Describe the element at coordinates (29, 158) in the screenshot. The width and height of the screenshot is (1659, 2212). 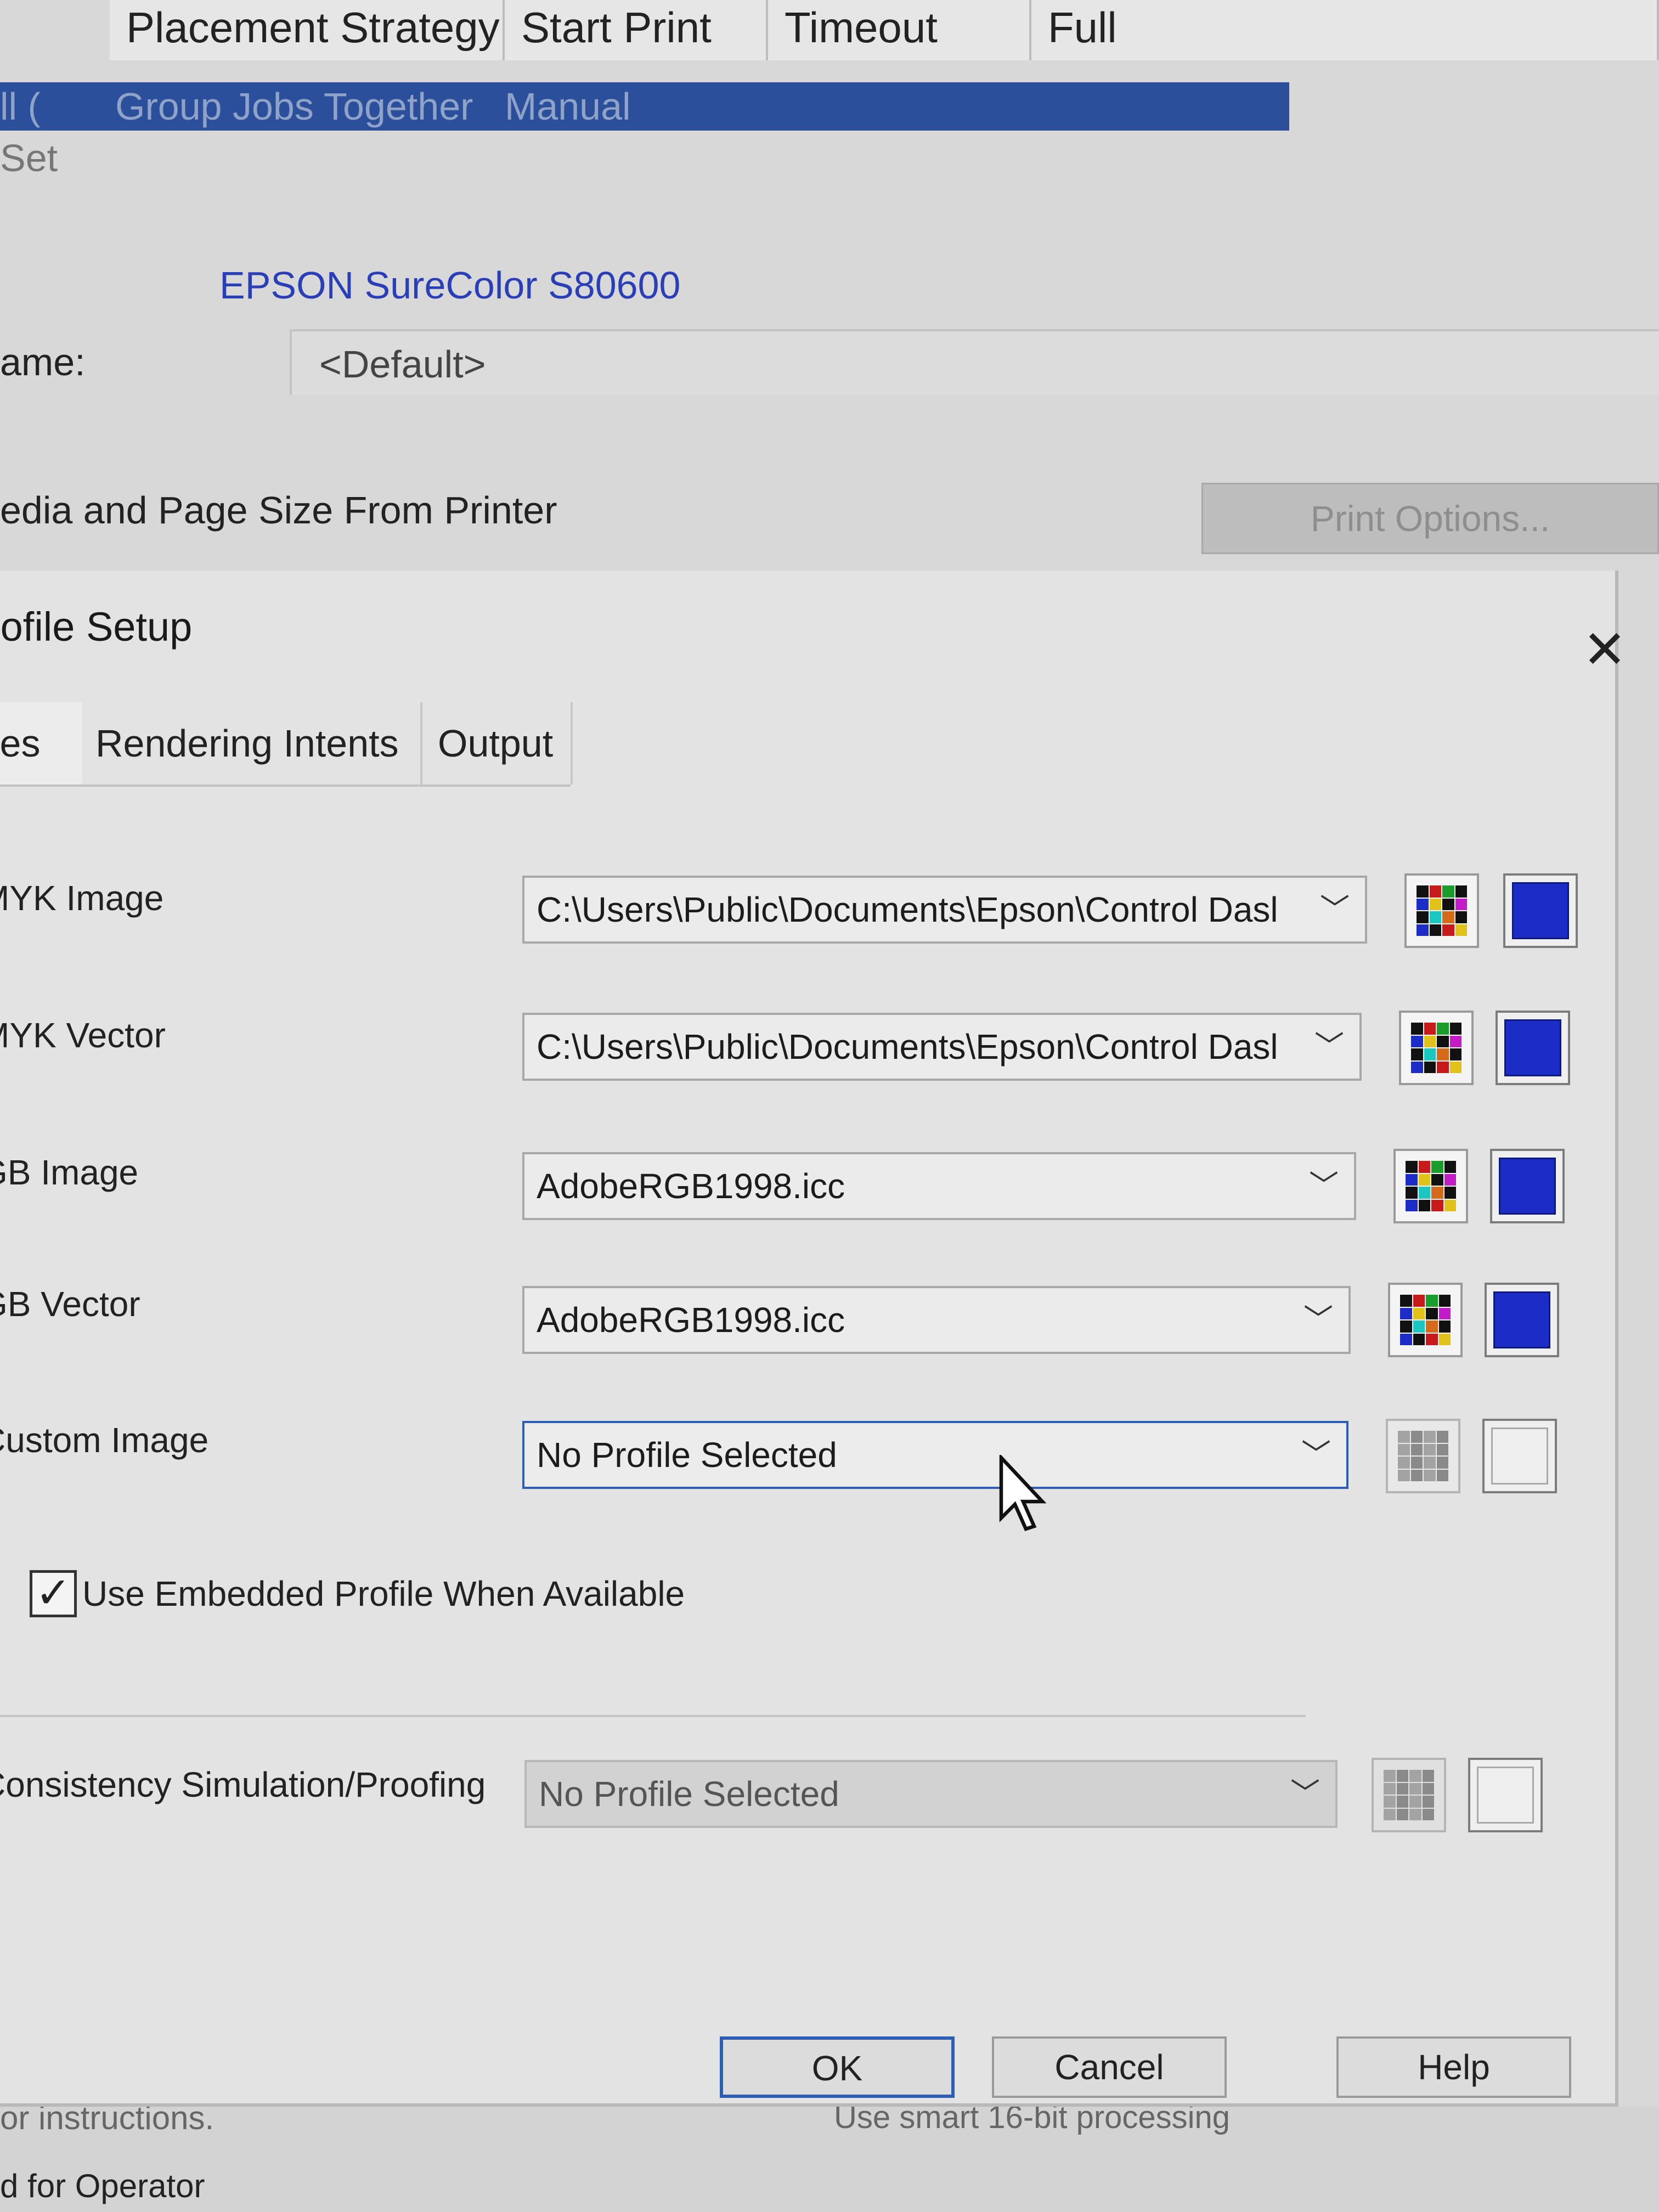
I see `set-label: Set` at that location.